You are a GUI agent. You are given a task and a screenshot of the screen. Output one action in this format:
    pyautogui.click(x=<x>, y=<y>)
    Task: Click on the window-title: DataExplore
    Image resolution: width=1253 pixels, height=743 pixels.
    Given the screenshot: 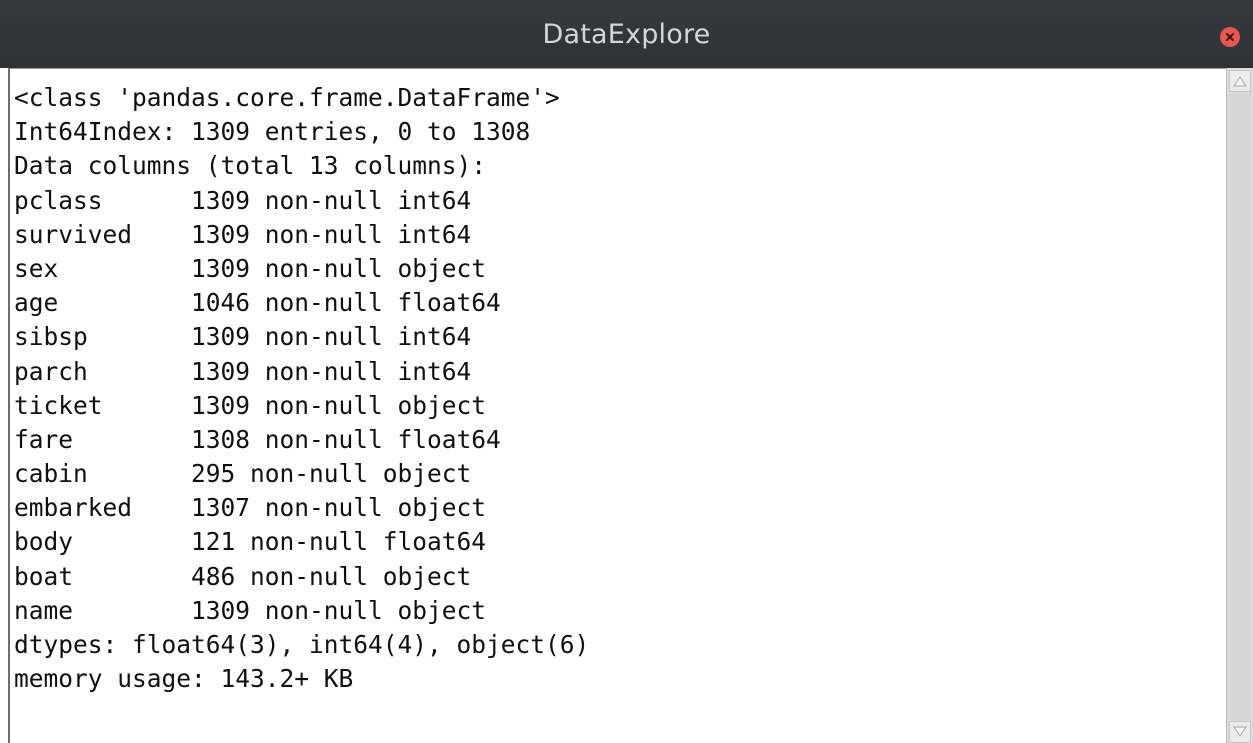 What is the action you would take?
    pyautogui.click(x=626, y=34)
    